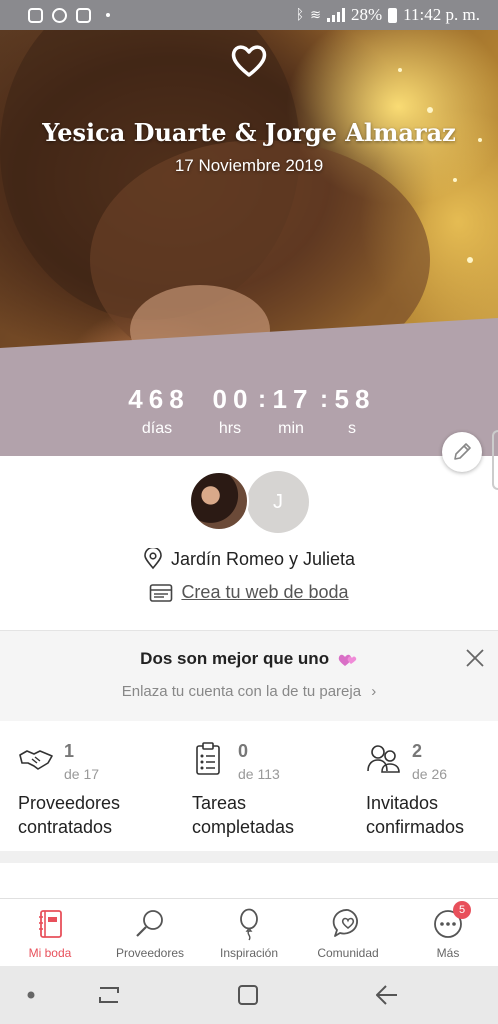  Describe the element at coordinates (159, 399) in the screenshot. I see `countdown-days: 468` at that location.